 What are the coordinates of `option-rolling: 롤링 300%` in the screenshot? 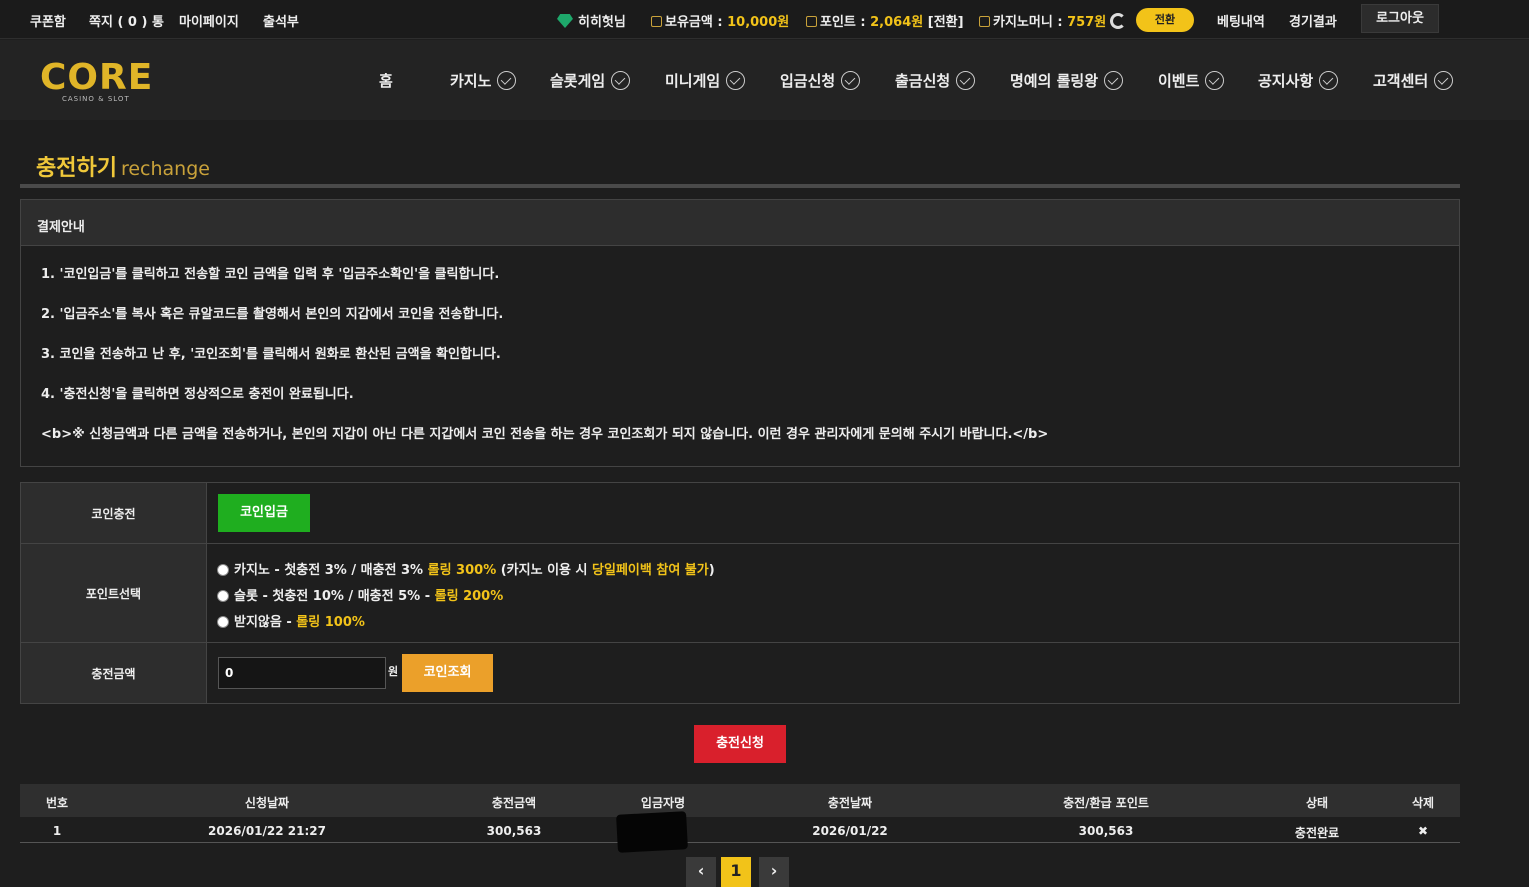 It's located at (462, 570).